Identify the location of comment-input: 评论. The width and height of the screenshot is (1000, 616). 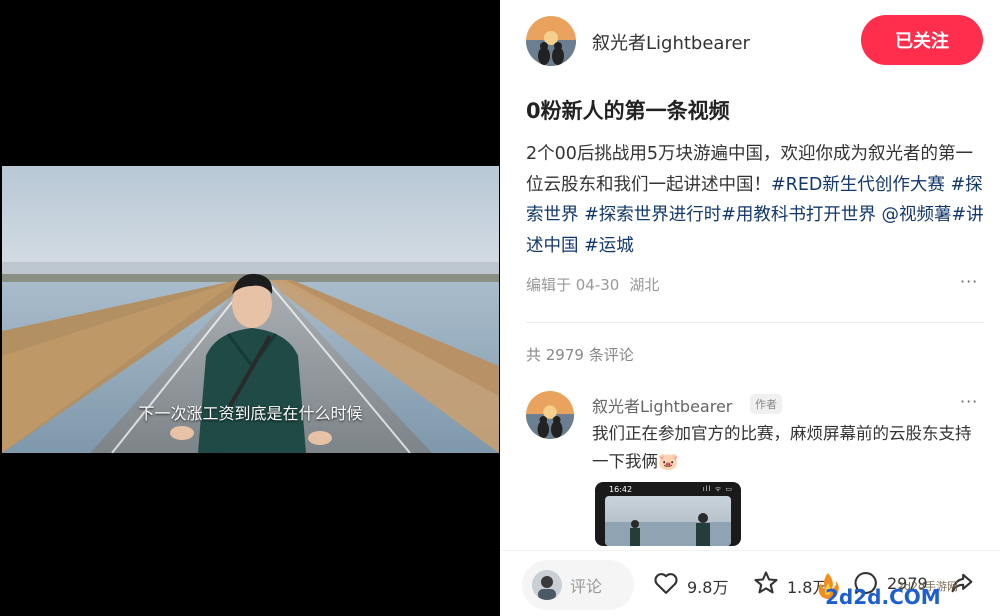
(578, 585).